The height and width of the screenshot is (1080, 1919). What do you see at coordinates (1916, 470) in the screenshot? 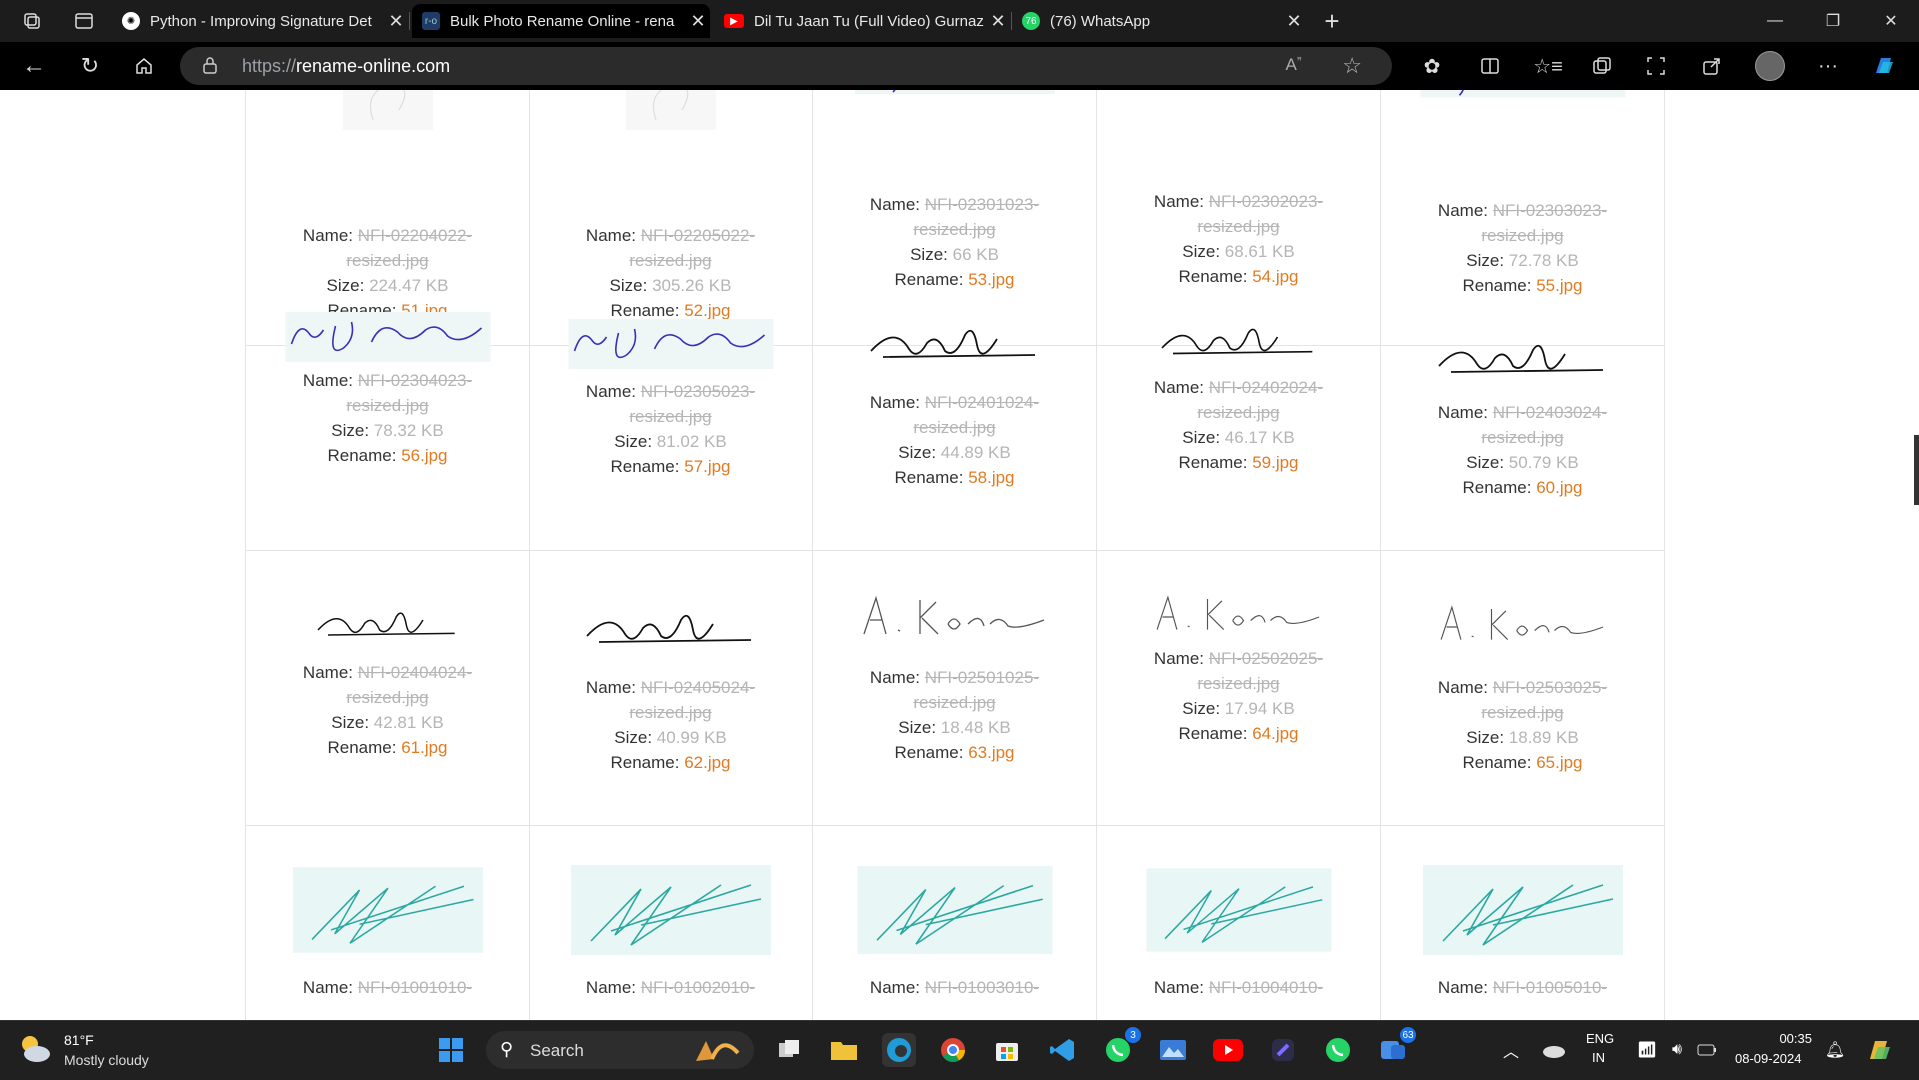
I see `scrollbar-thumb` at bounding box center [1916, 470].